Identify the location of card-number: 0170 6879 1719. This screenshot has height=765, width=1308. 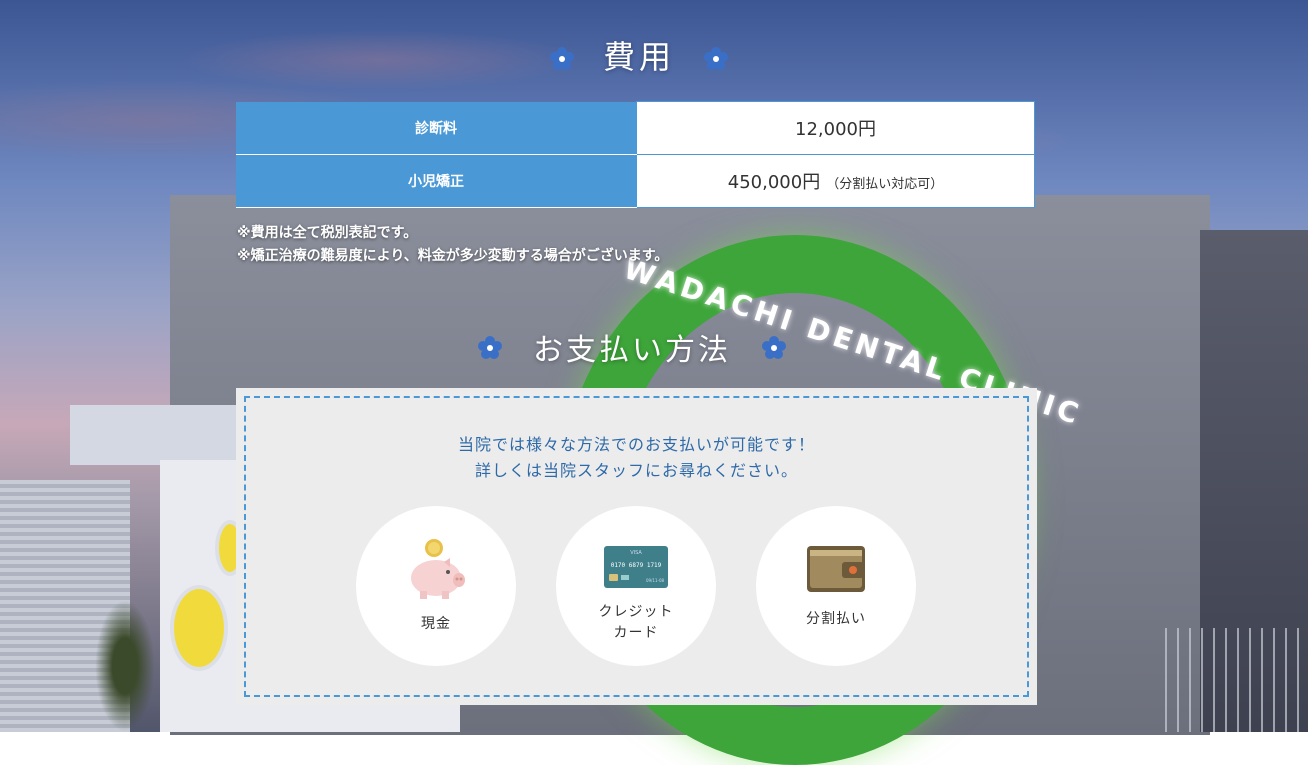
(636, 565).